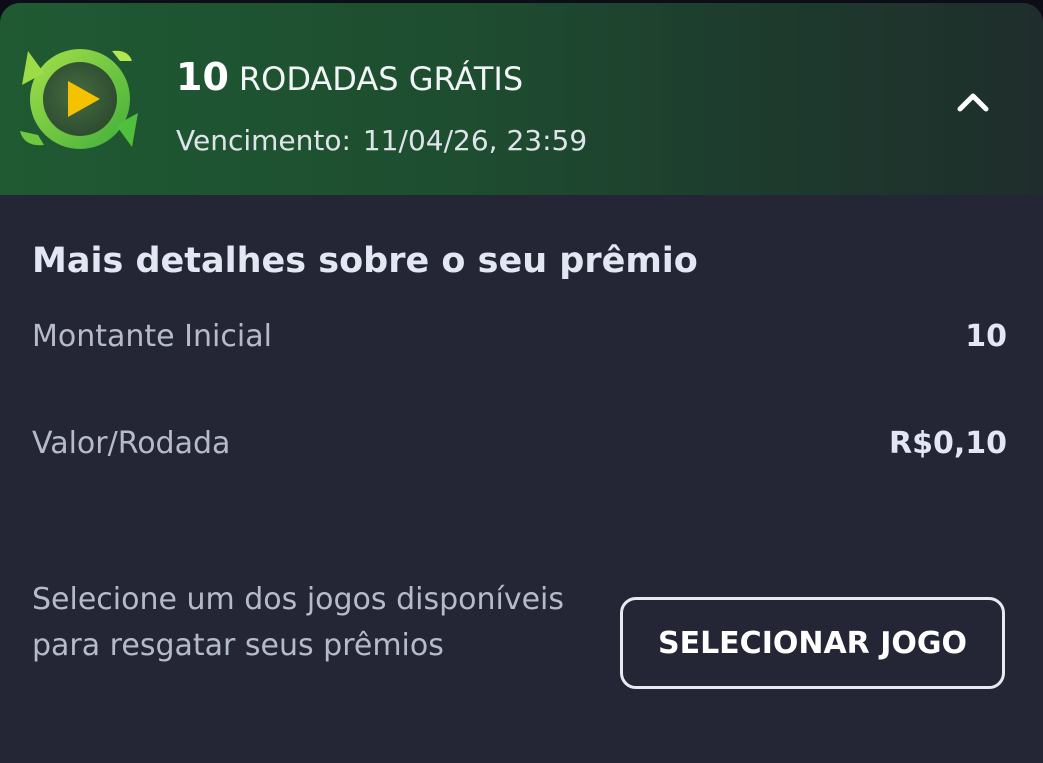  Describe the element at coordinates (79, 99) in the screenshot. I see `free-spins-icon` at that location.